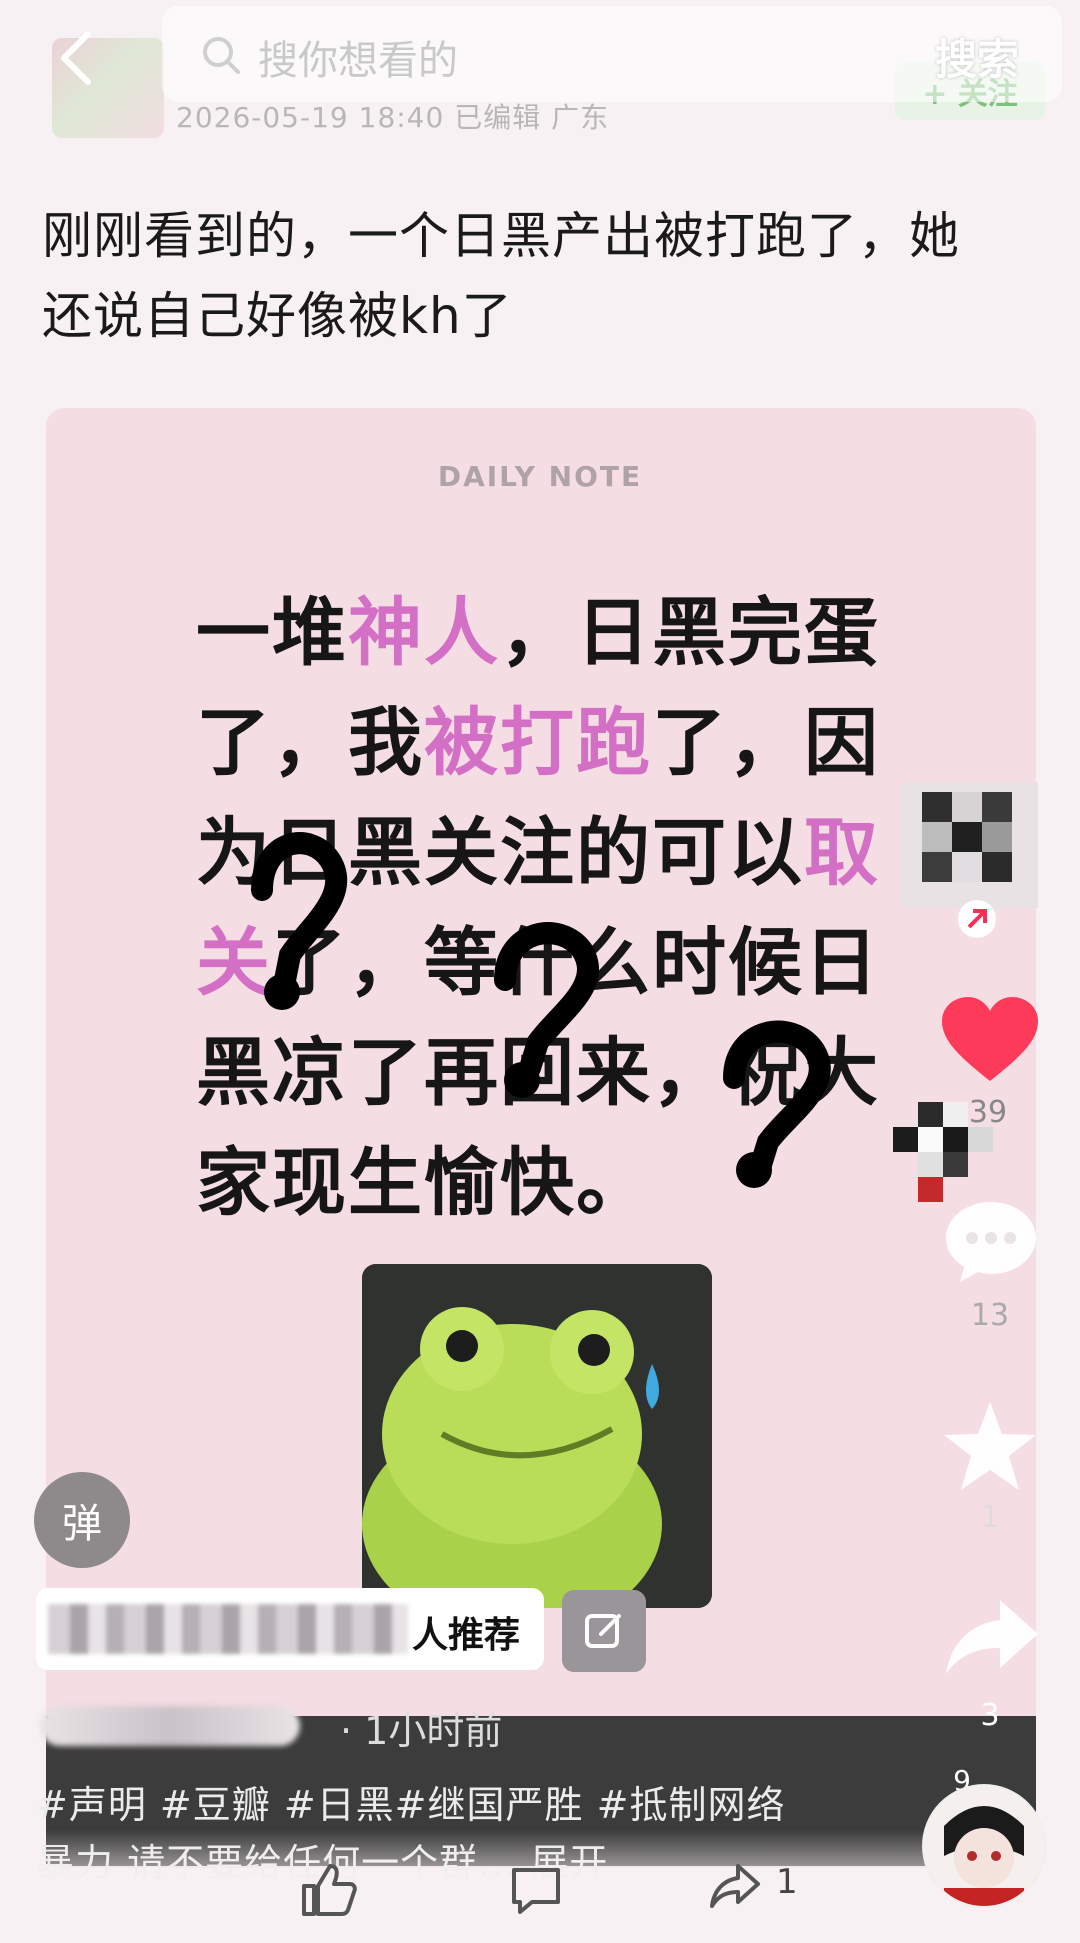  What do you see at coordinates (766, 743) in the screenshot?
I see `note-segment: 了，因` at bounding box center [766, 743].